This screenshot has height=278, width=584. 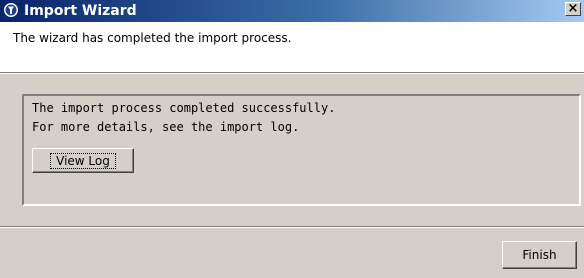 I want to click on close-icon: ×, so click(x=573, y=8).